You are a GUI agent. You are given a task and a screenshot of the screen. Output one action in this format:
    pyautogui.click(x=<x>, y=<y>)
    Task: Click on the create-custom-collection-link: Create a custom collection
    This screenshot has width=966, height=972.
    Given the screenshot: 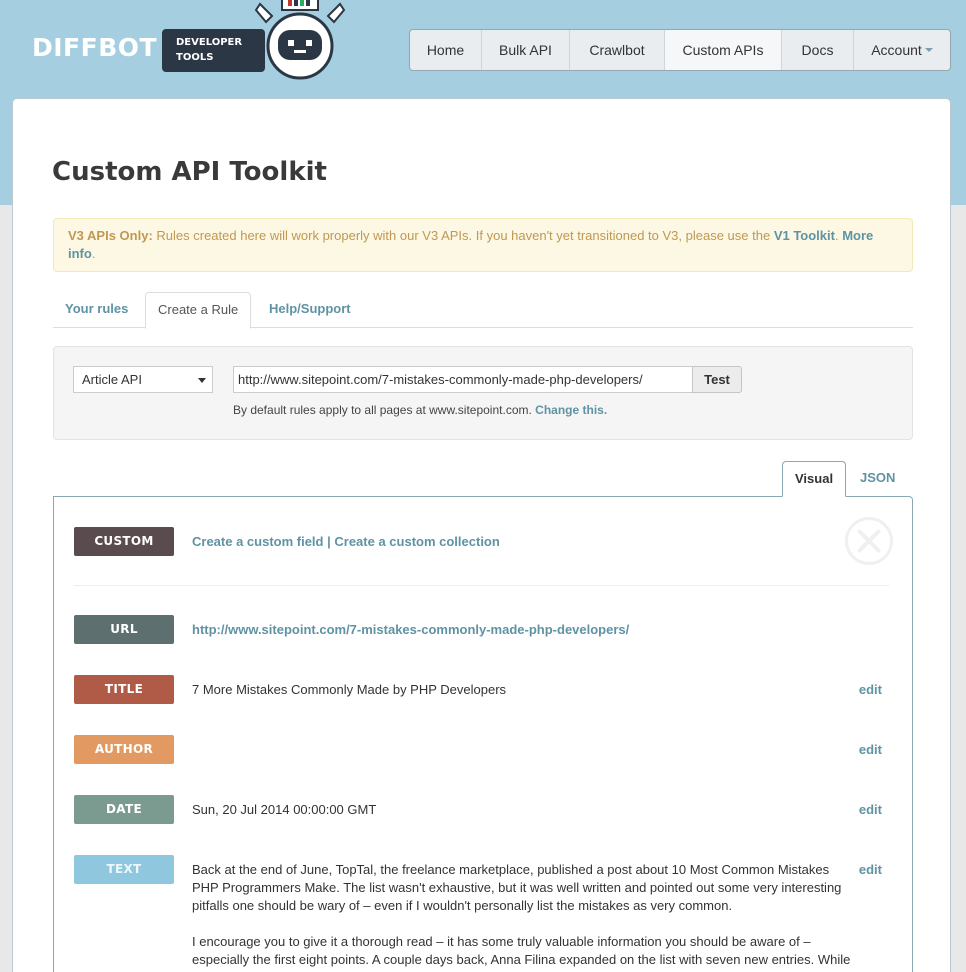 What is the action you would take?
    pyautogui.click(x=416, y=541)
    